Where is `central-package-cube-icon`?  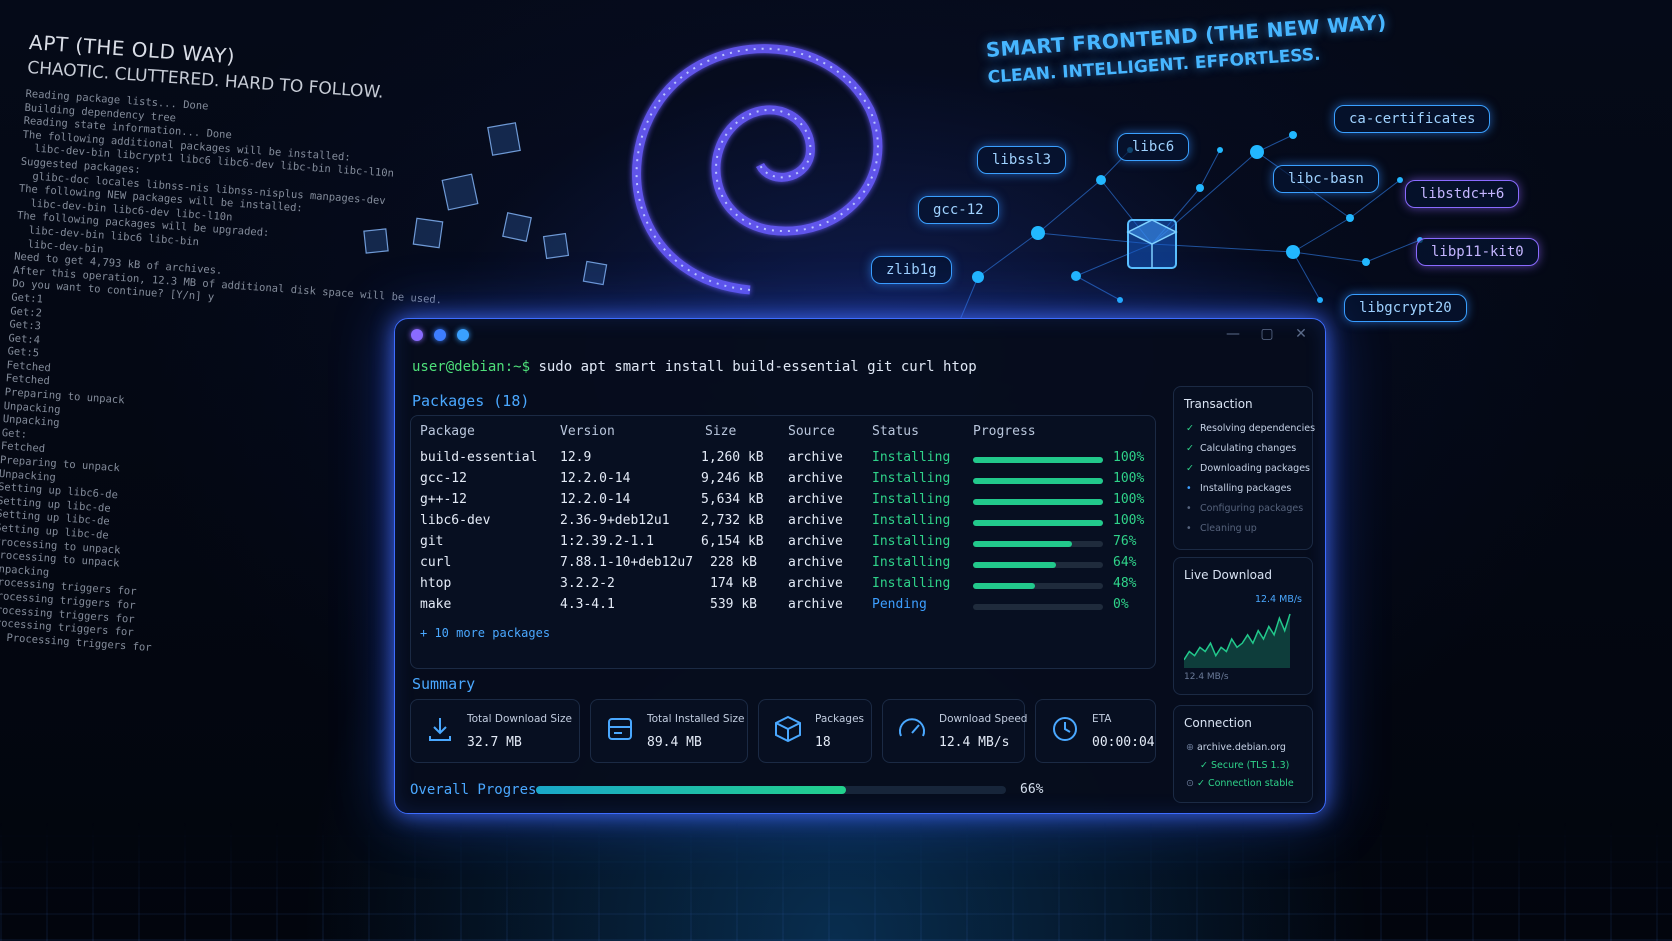 central-package-cube-icon is located at coordinates (1152, 244).